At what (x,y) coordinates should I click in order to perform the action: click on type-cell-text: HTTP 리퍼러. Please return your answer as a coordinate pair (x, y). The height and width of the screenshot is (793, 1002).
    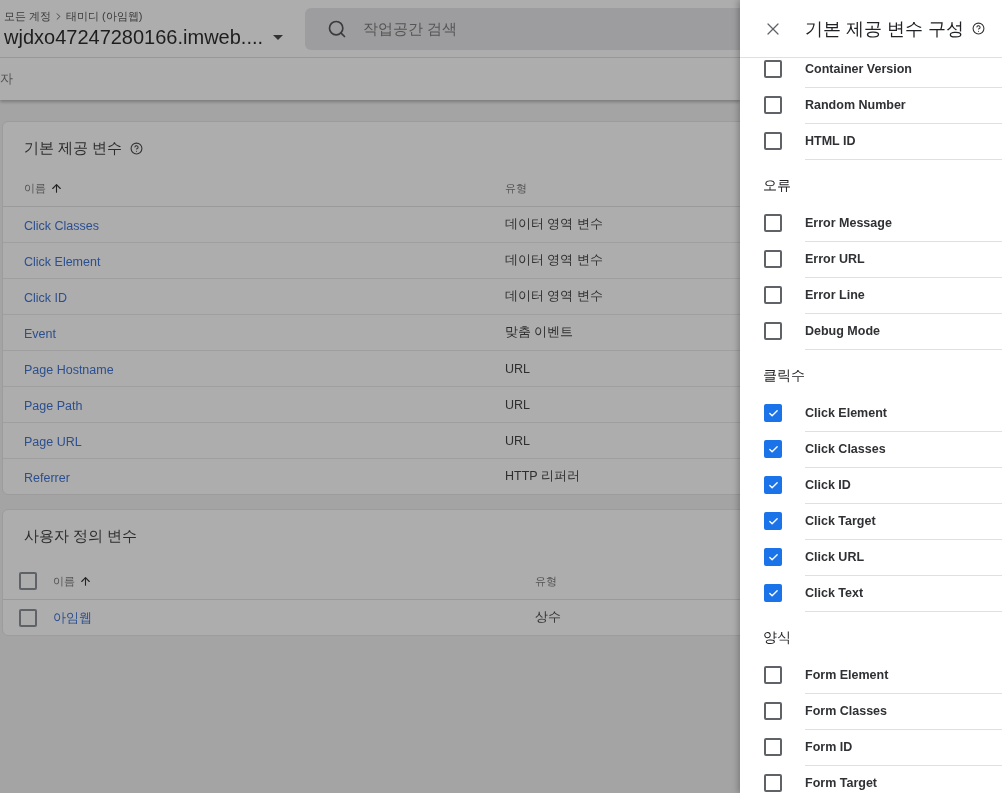
    Looking at the image, I should click on (543, 476).